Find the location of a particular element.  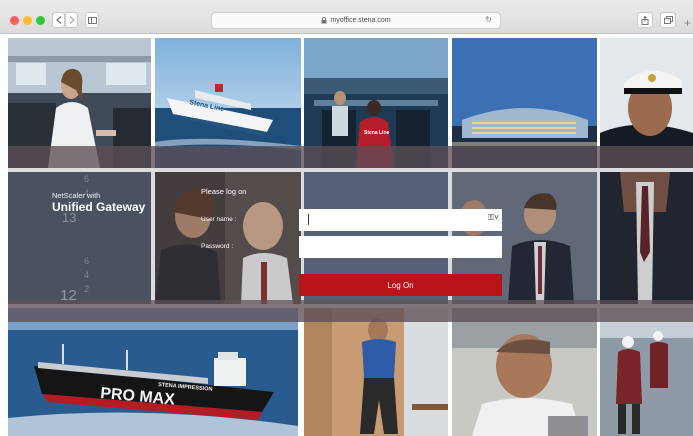

sidebar-button is located at coordinates (92, 20).